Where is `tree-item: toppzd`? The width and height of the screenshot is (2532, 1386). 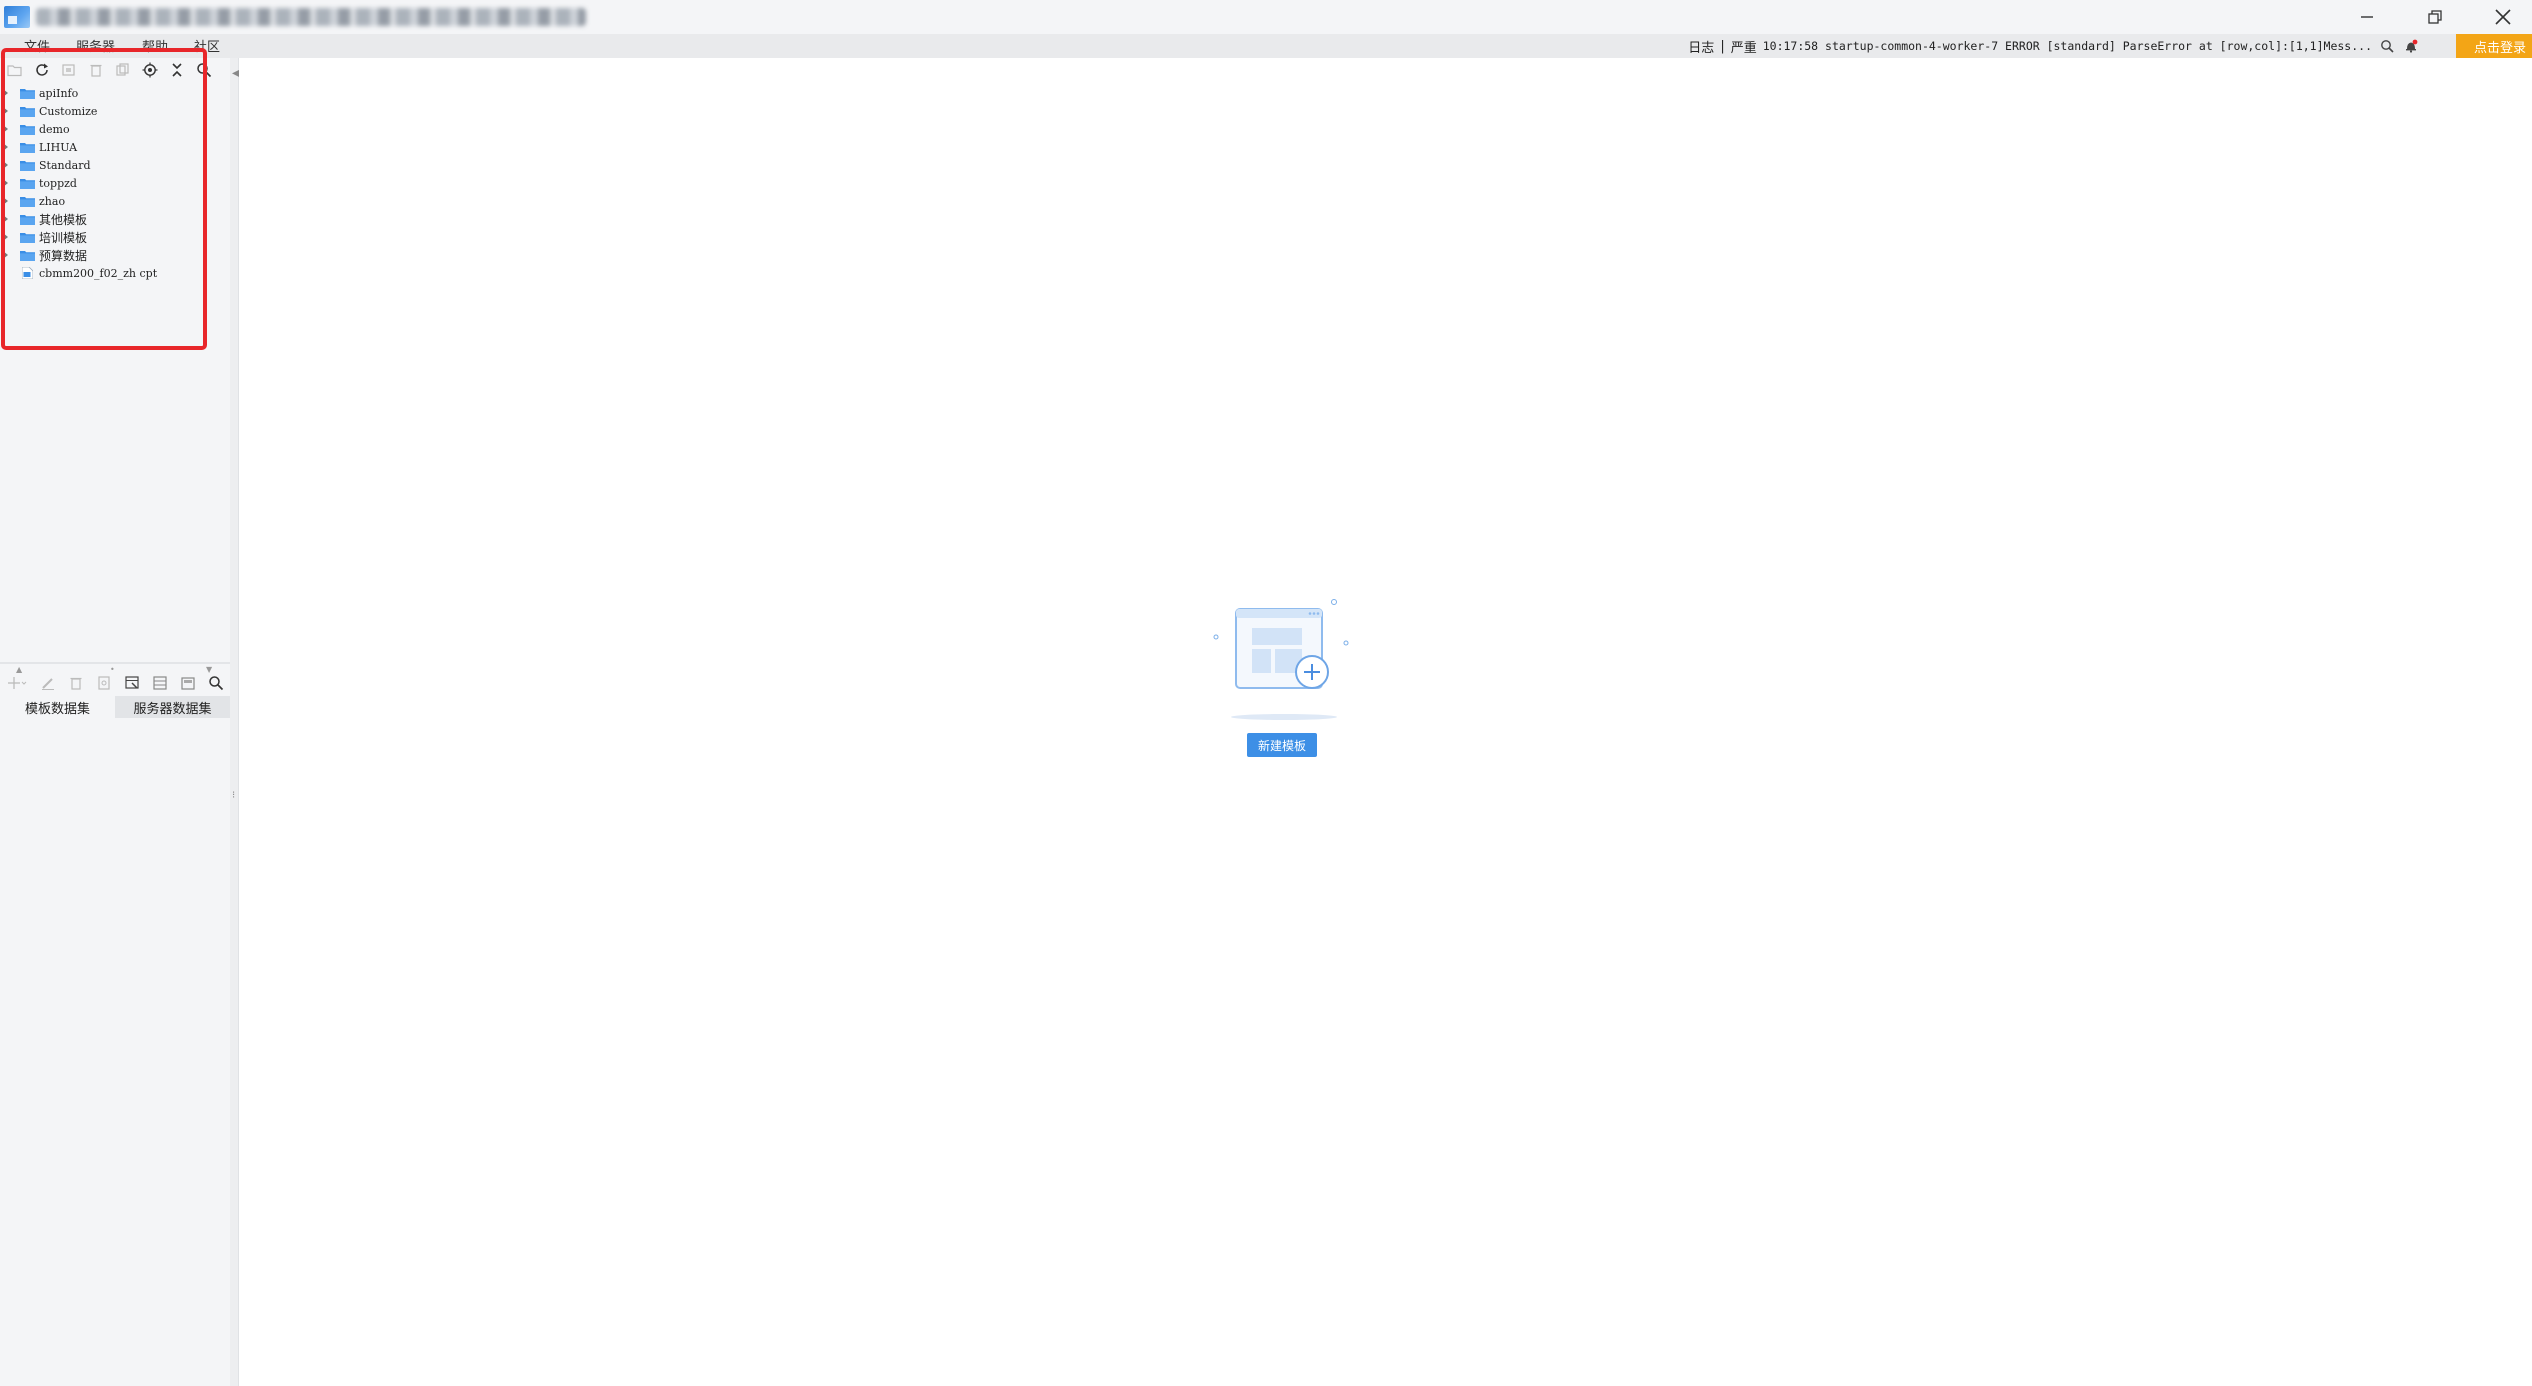
tree-item: toppzd is located at coordinates (105, 183).